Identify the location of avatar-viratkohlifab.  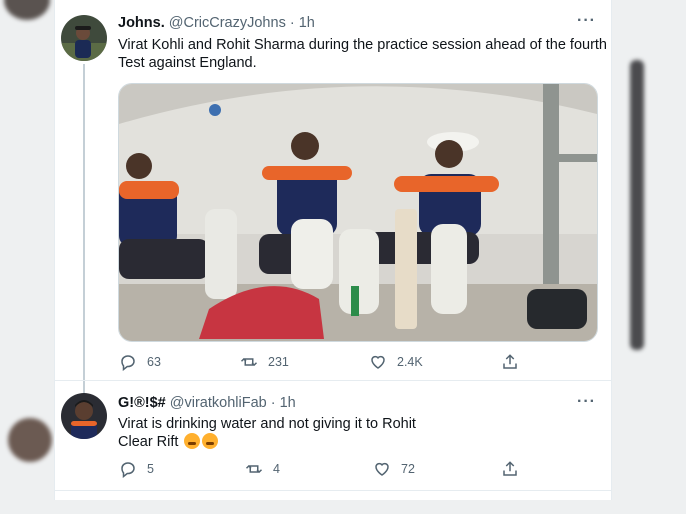
(84, 416).